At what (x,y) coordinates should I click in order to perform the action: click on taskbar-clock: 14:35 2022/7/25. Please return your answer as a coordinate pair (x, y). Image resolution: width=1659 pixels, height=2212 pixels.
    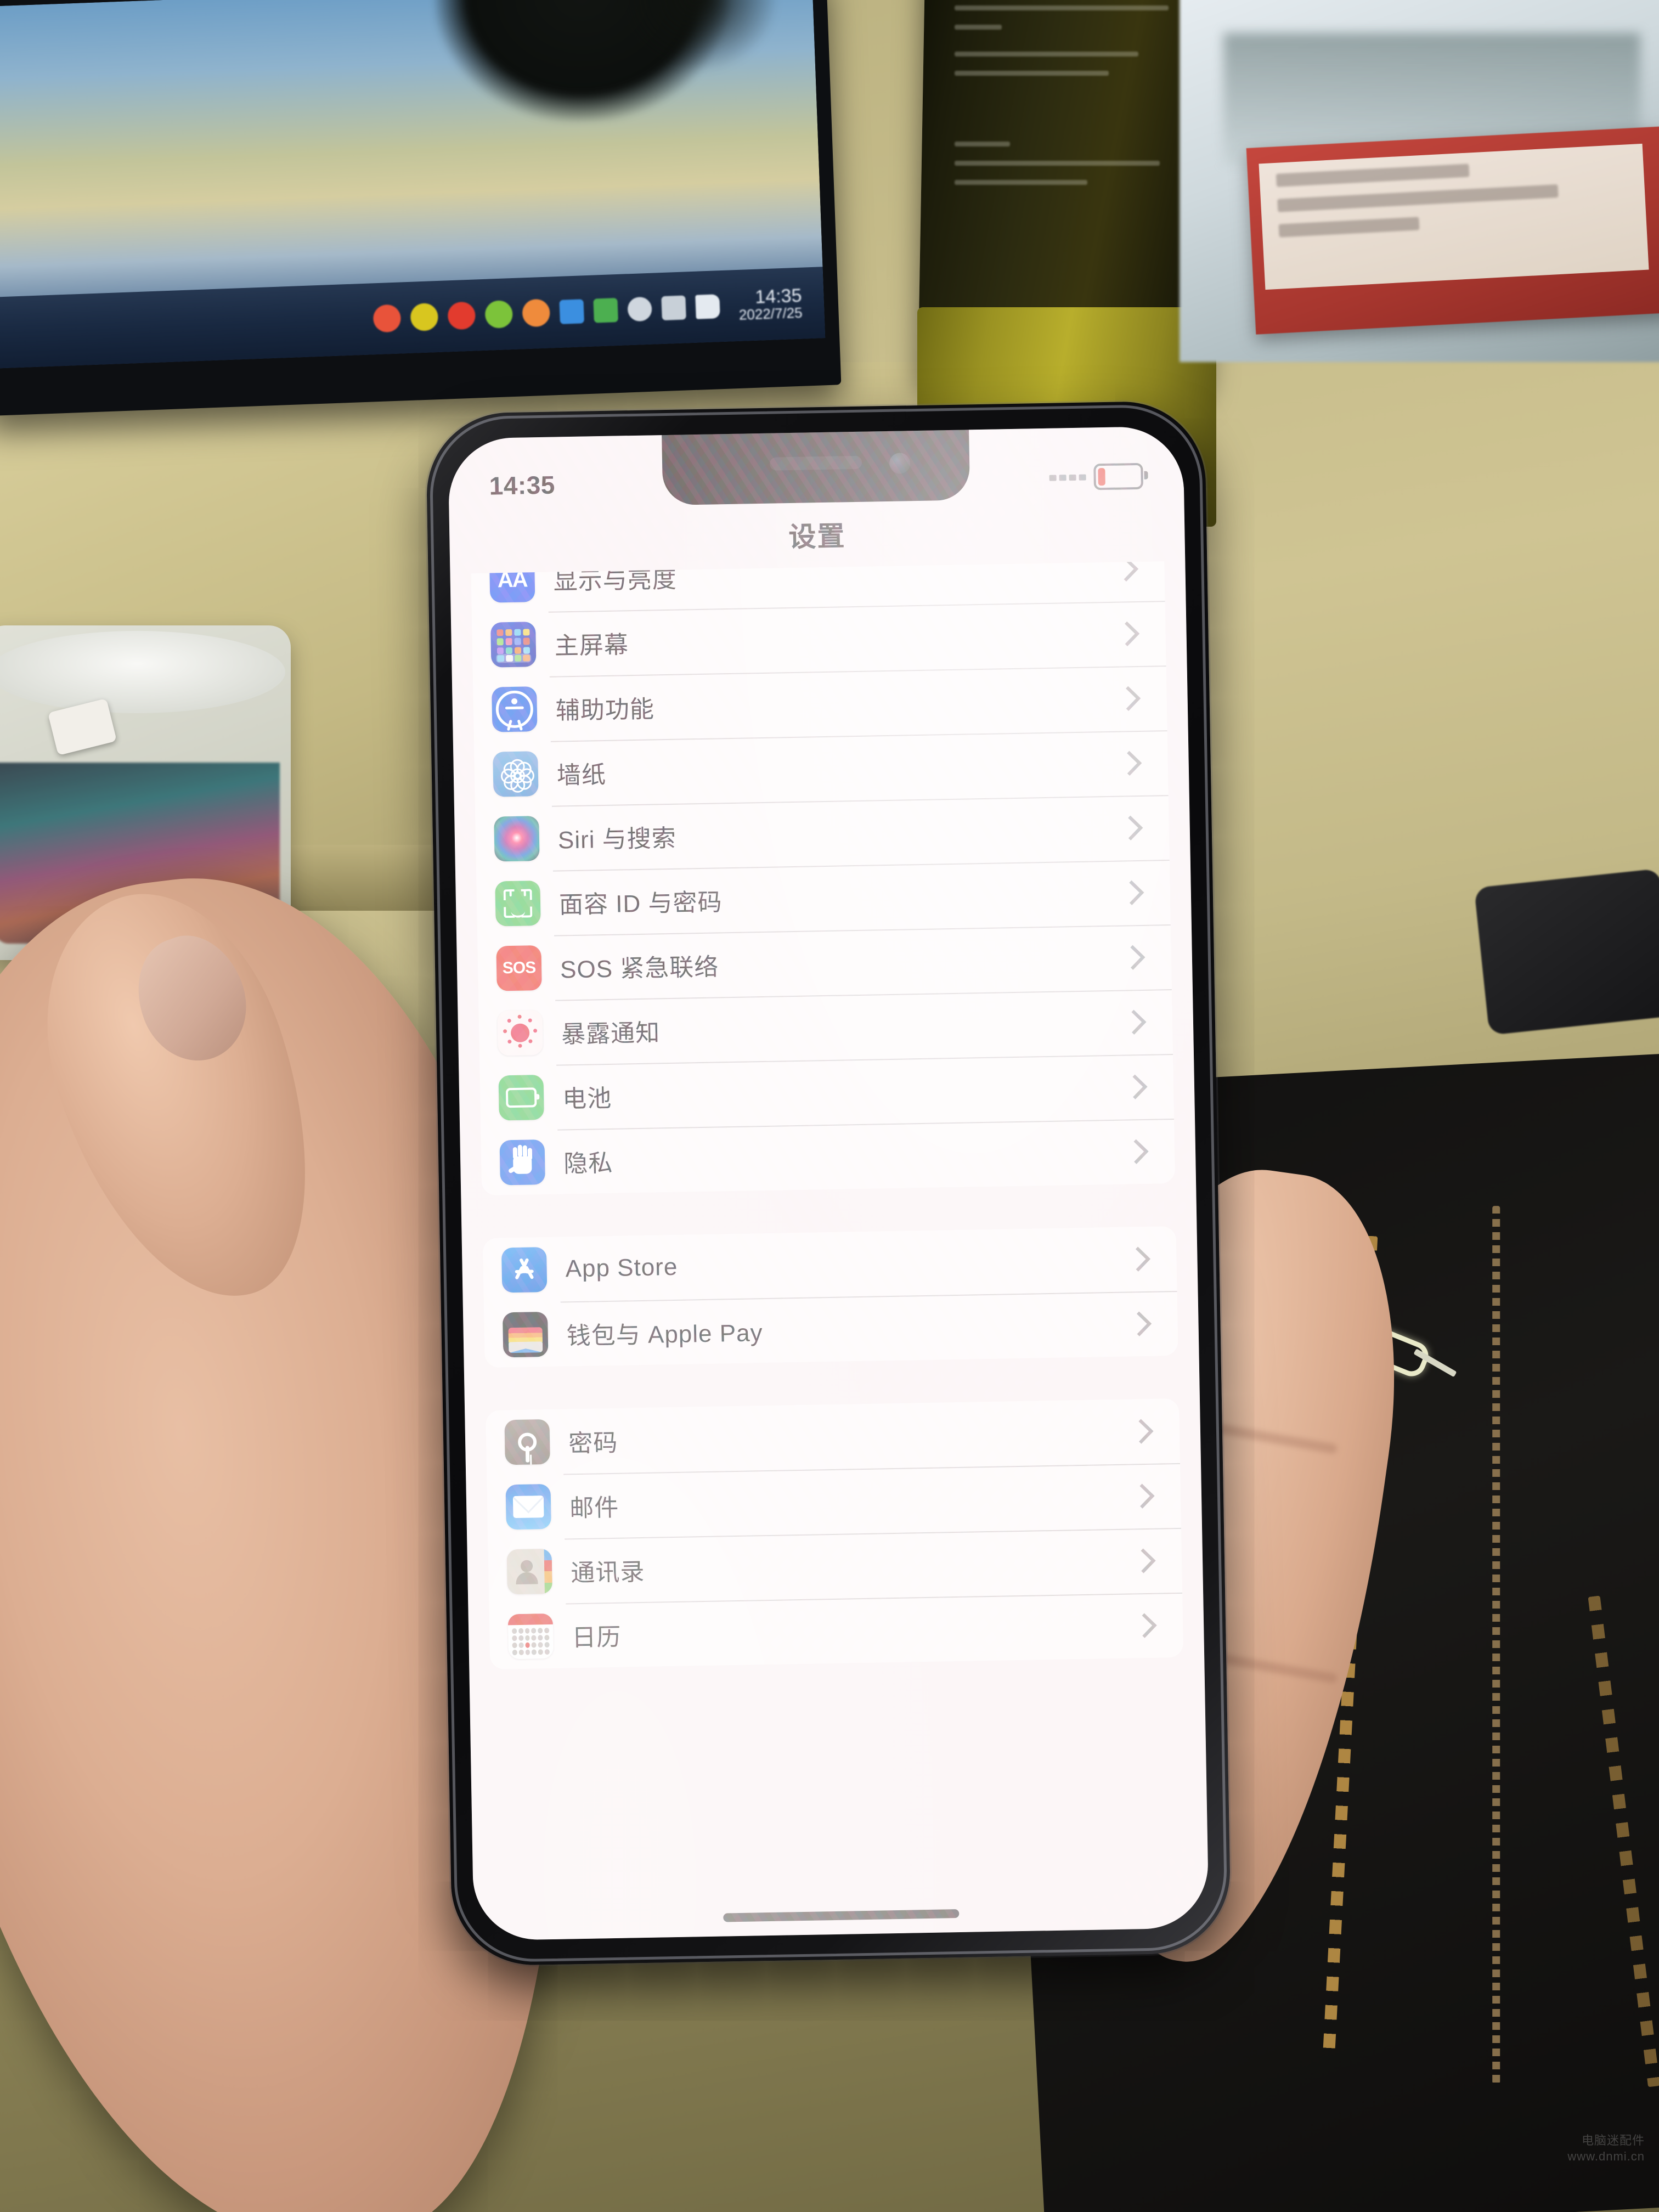
    Looking at the image, I should click on (770, 304).